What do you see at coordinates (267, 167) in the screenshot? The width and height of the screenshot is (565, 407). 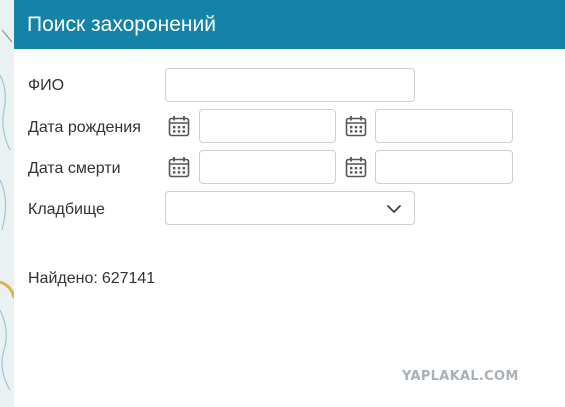 I see `death-date-from-input` at bounding box center [267, 167].